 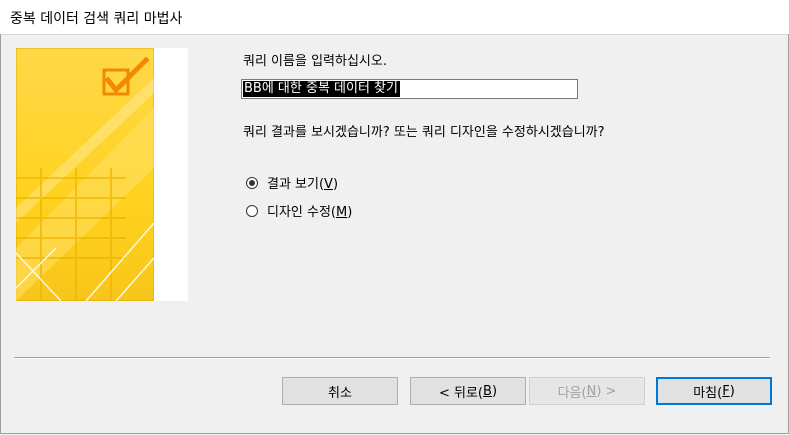 I want to click on separator-line, so click(x=392, y=358).